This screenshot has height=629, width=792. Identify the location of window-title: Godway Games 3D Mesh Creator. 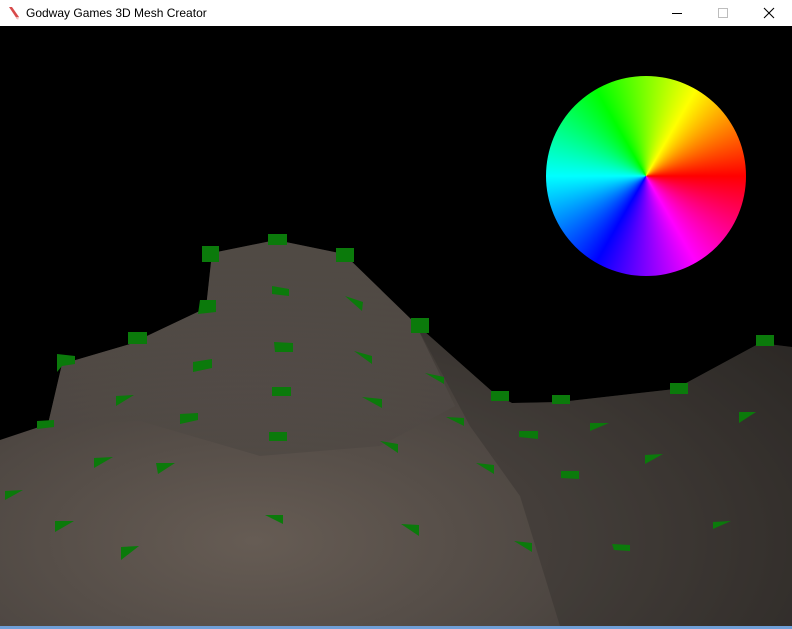
(116, 13).